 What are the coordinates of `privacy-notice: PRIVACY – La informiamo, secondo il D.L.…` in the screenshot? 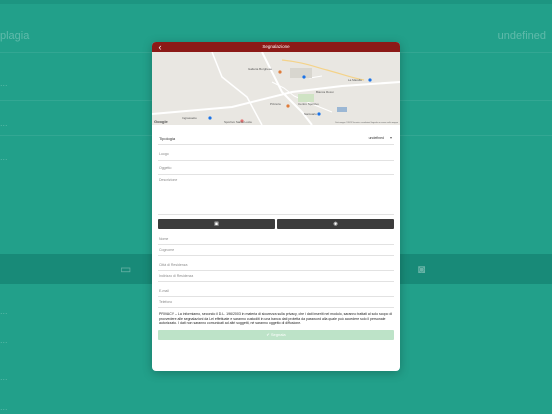 It's located at (276, 318).